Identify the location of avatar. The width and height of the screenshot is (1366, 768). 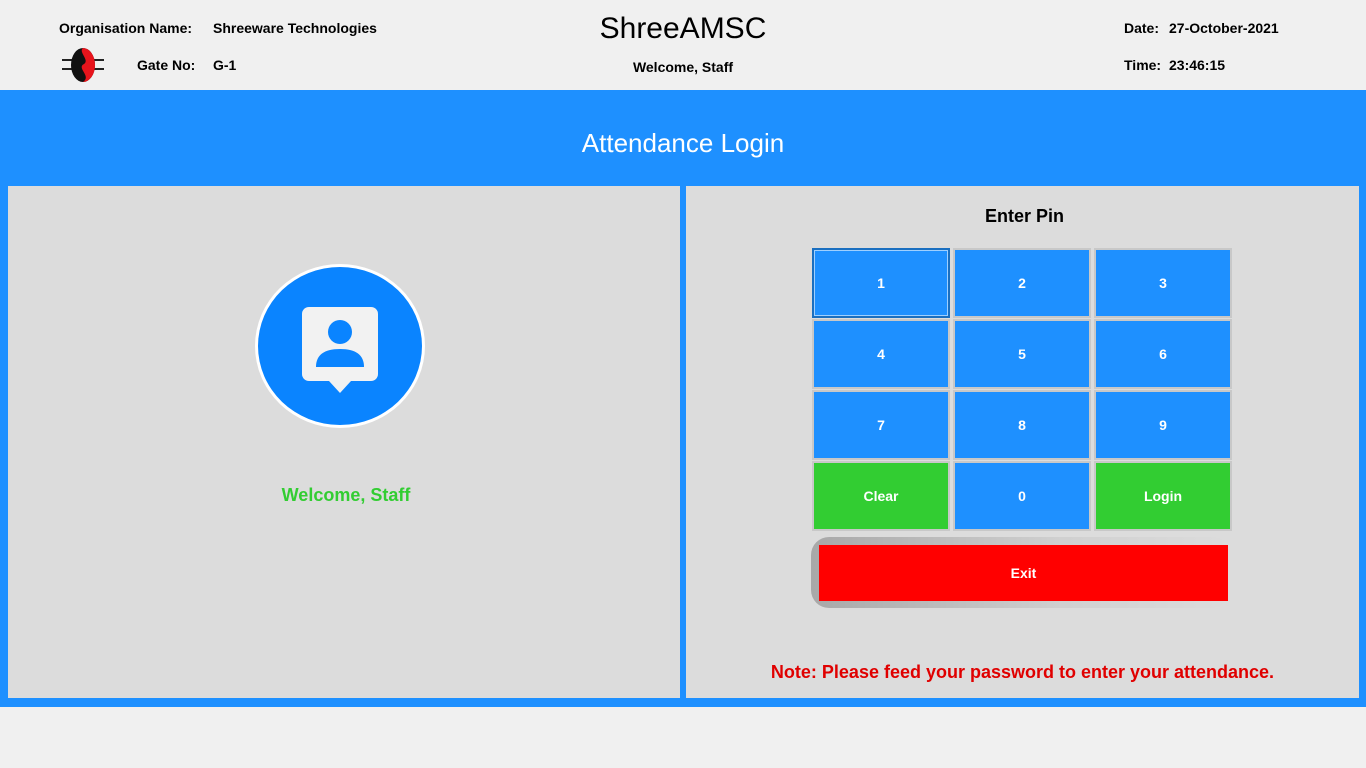
(340, 346).